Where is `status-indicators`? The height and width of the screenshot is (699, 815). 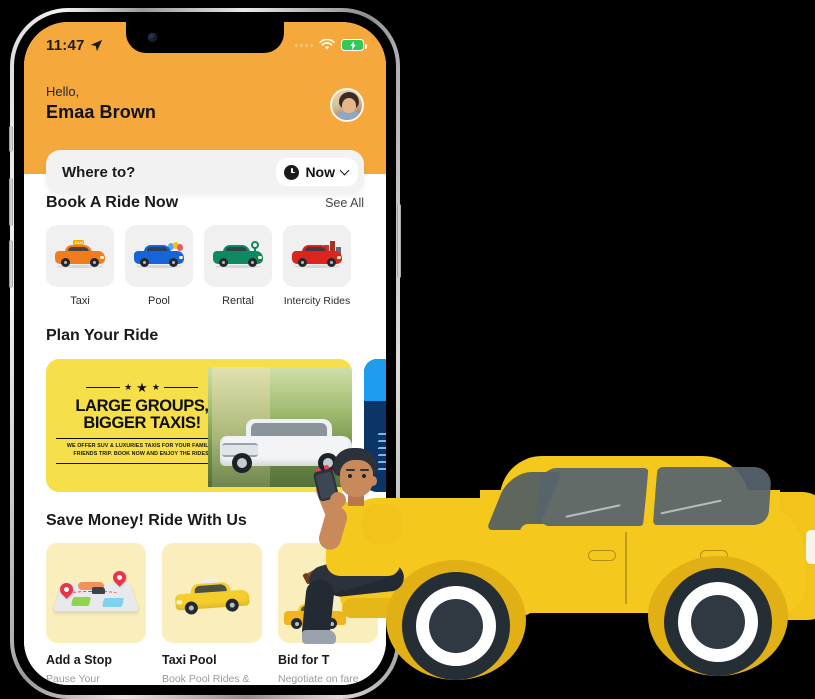 status-indicators is located at coordinates (331, 45).